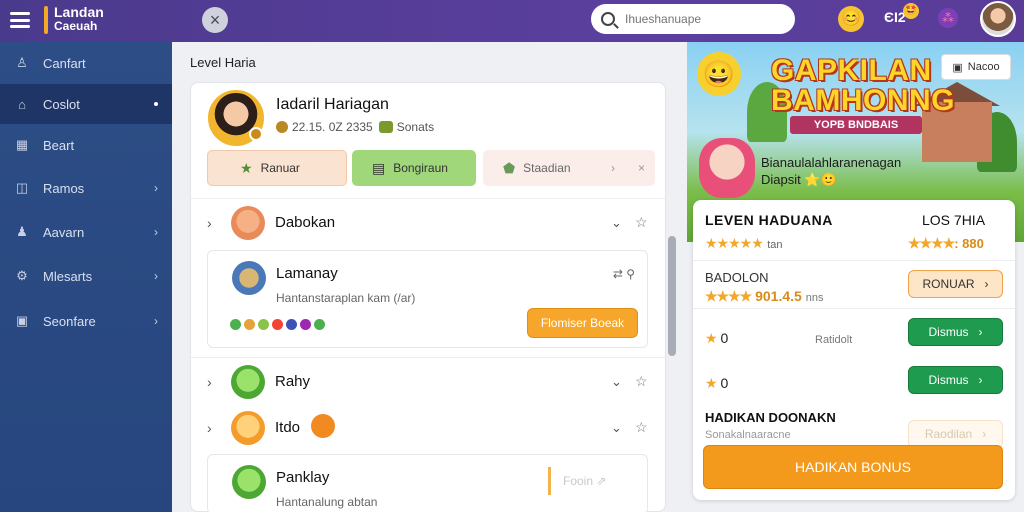  Describe the element at coordinates (856, 125) in the screenshot. I see `banner-ribbon: YOPB BNDBAIS` at that location.